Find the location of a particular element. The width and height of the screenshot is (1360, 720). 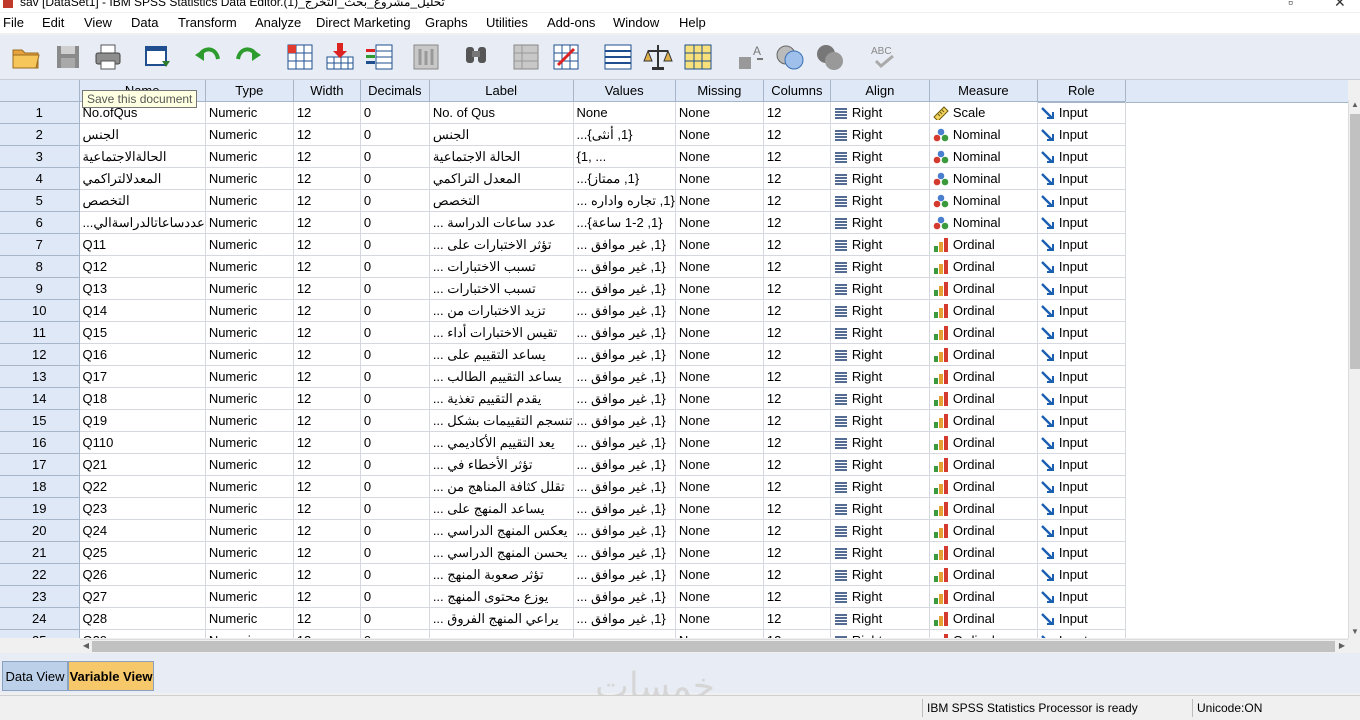

cell-name: Q15 is located at coordinates (142, 332).